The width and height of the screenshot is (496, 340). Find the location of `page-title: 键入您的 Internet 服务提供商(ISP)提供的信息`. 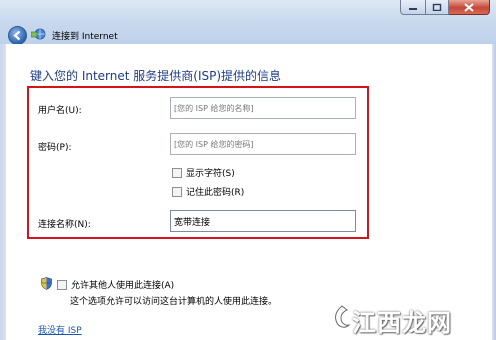

page-title: 键入您的 Internet 服务提供商(ISP)提供的信息 is located at coordinates (156, 76).